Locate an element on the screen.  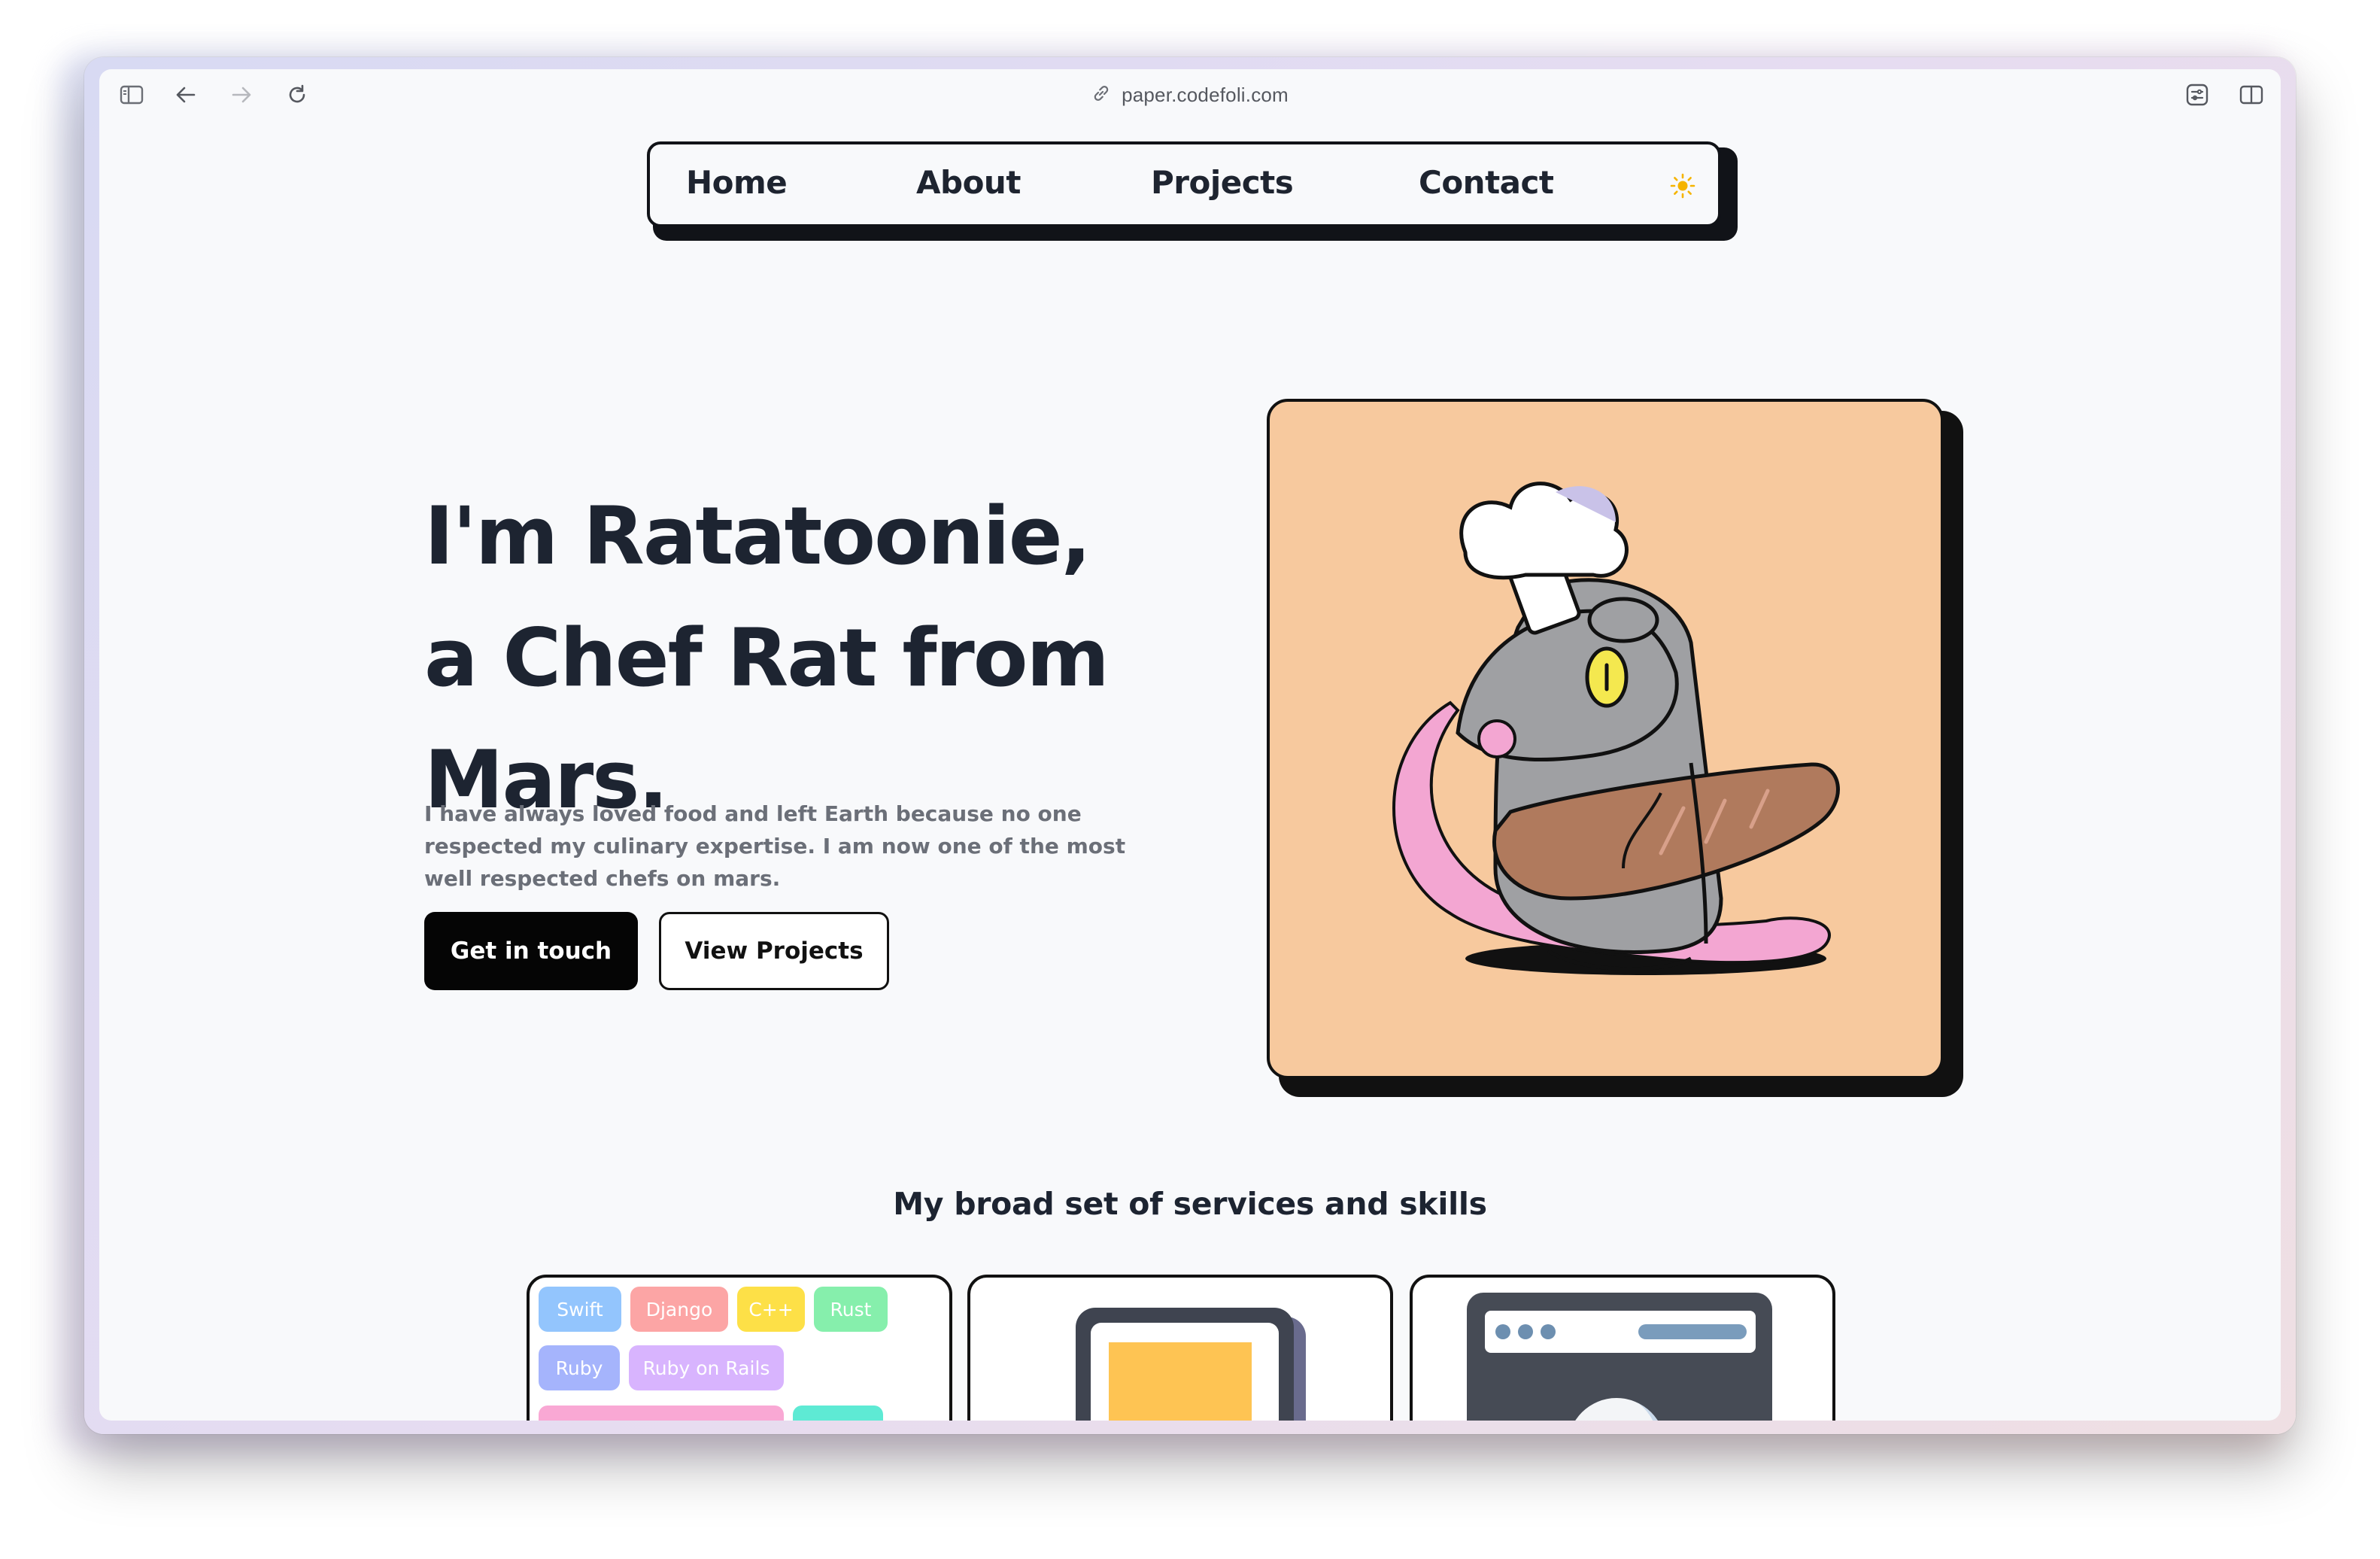
skill-tag: Ruby is located at coordinates (579, 1367).